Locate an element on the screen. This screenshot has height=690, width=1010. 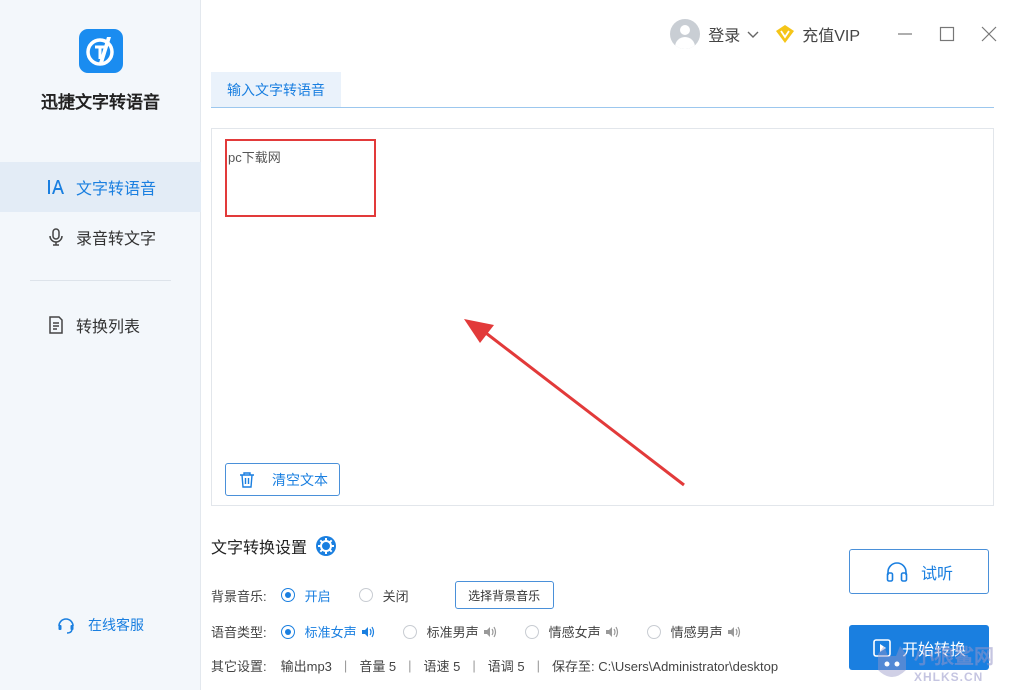
vip-diamond-icon is located at coordinates (785, 34).